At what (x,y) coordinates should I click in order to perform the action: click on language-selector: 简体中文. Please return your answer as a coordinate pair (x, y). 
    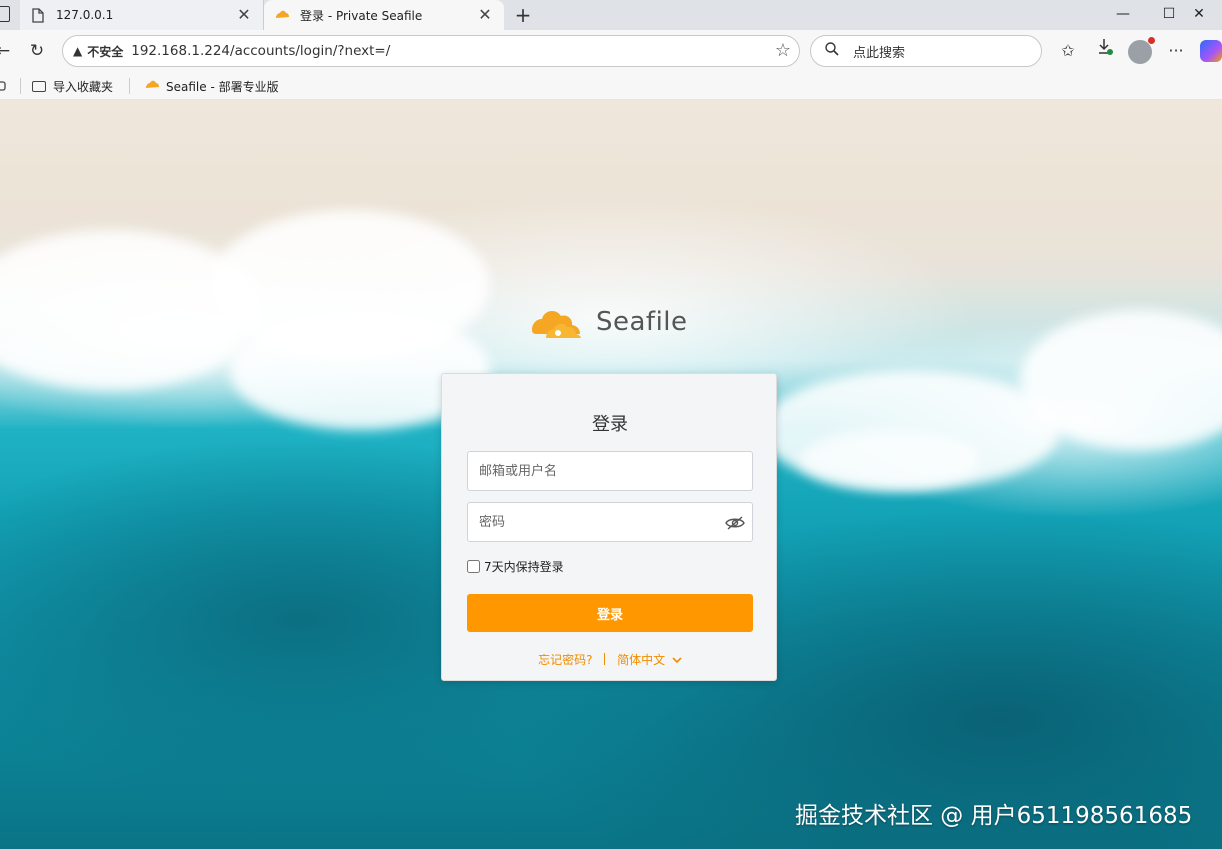
    Looking at the image, I should click on (649, 660).